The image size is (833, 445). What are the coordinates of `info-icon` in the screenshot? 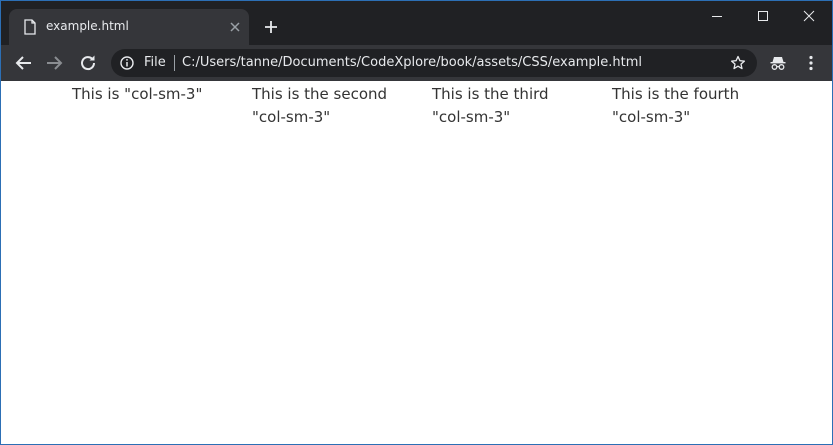 It's located at (127, 63).